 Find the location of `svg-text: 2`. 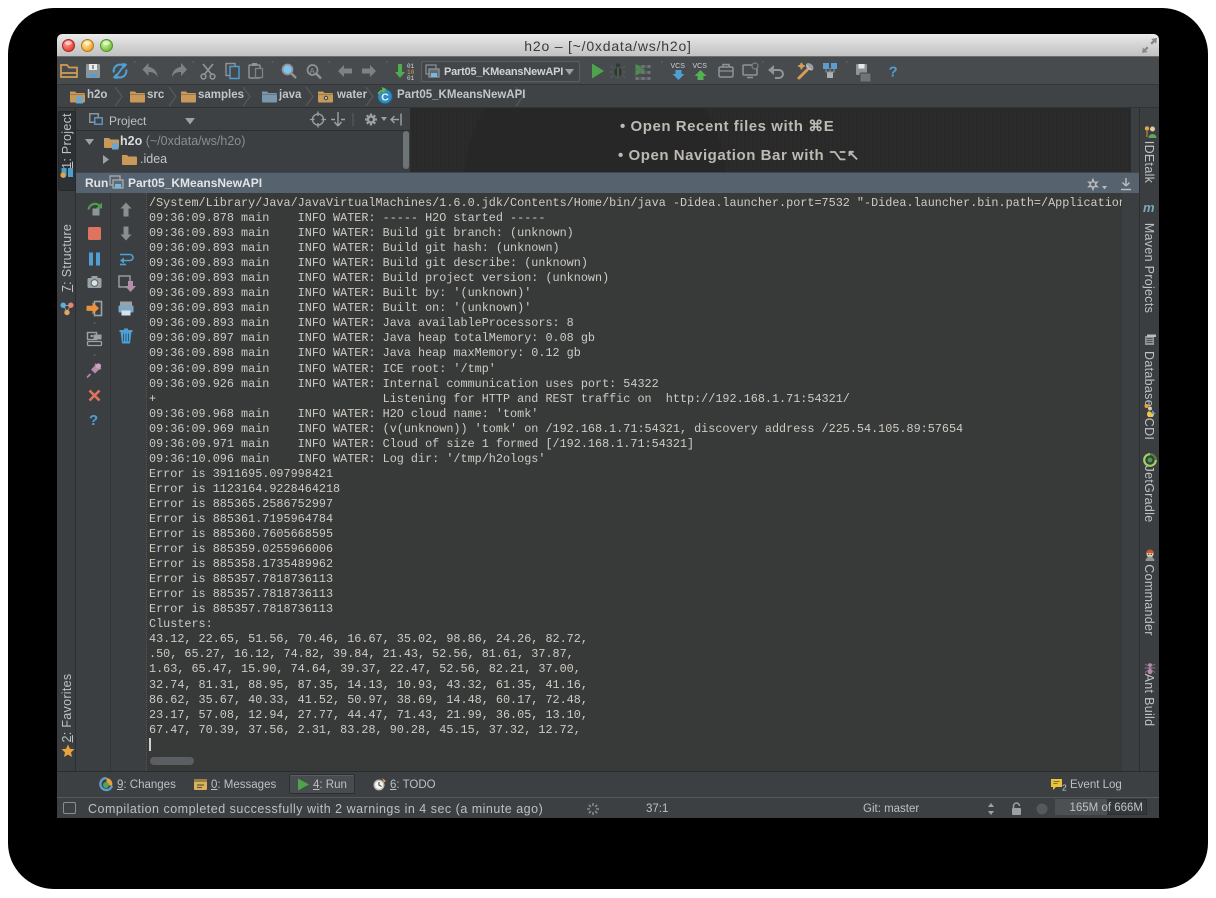

svg-text: 2 is located at coordinates (1064, 788).